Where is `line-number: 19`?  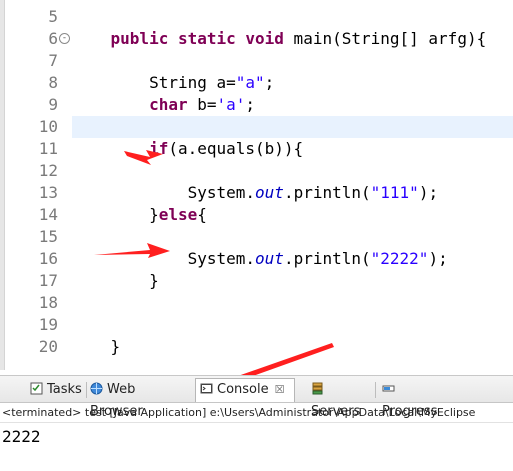
line-number: 19 is located at coordinates (48, 324).